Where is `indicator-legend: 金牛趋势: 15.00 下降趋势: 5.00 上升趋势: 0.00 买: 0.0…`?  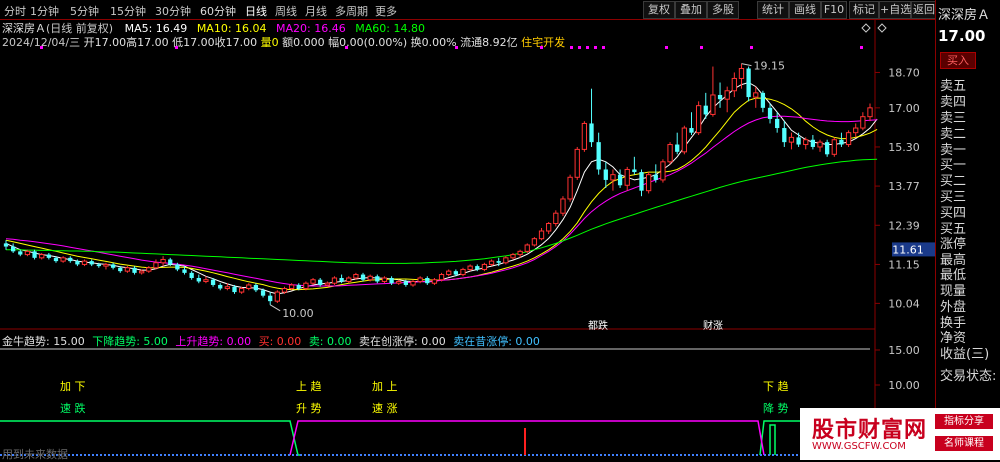
indicator-legend: 金牛趋势: 15.00 下降趋势: 5.00 上升趋势: 0.00 买: 0.0… is located at coordinates (271, 341).